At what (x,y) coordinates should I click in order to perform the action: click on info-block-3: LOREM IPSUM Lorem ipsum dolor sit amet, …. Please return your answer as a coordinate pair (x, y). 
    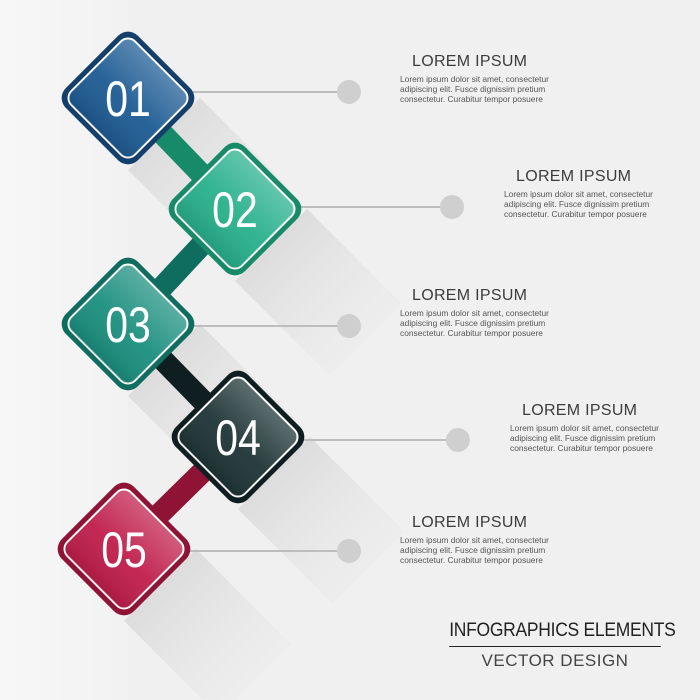
    Looking at the image, I should click on (495, 313).